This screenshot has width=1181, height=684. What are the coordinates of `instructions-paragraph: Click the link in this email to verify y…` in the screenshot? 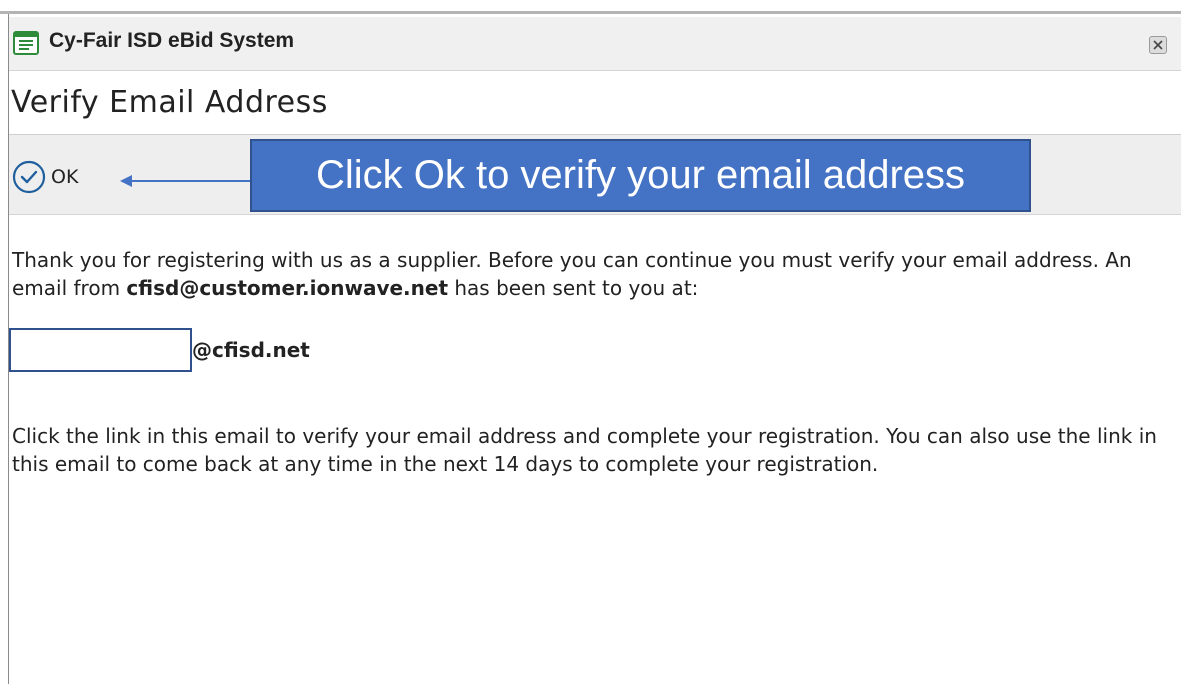 It's located at (584, 450).